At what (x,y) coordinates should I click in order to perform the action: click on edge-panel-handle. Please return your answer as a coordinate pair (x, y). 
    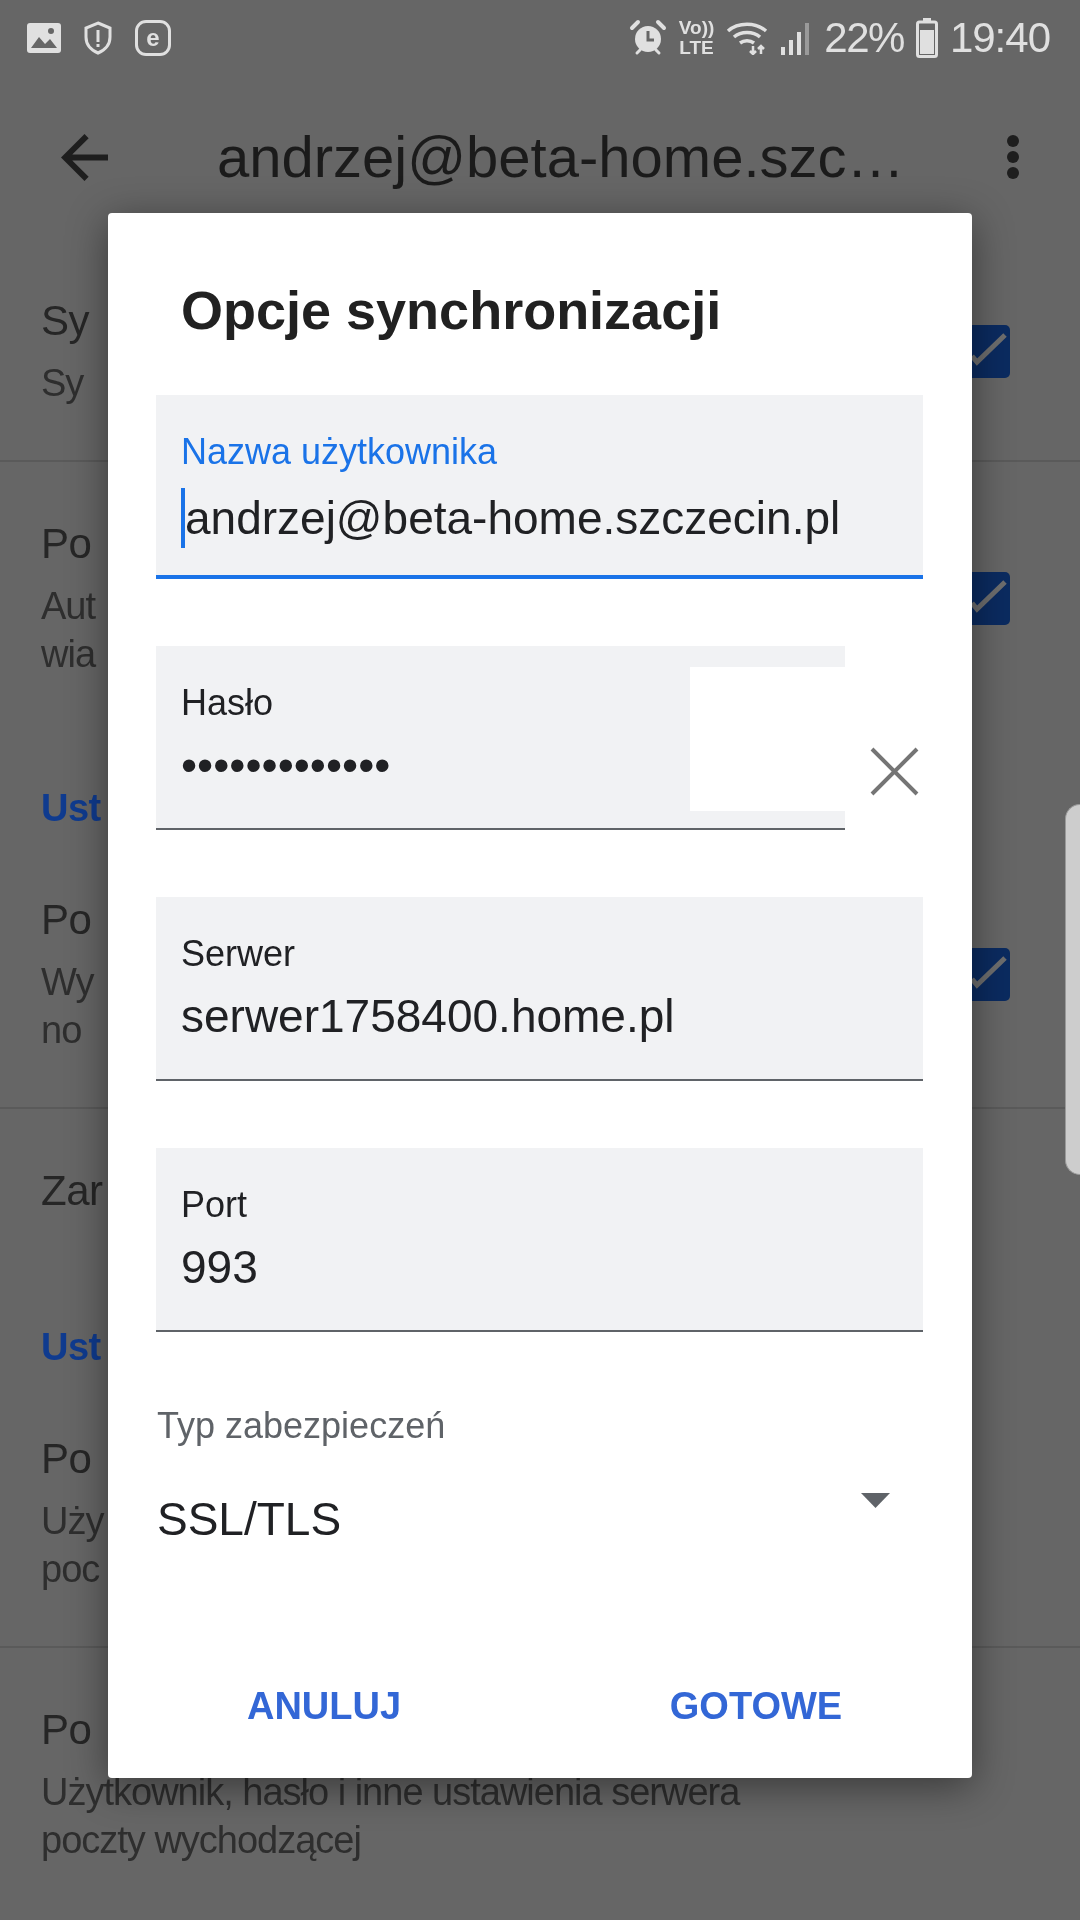
    Looking at the image, I should click on (1072, 989).